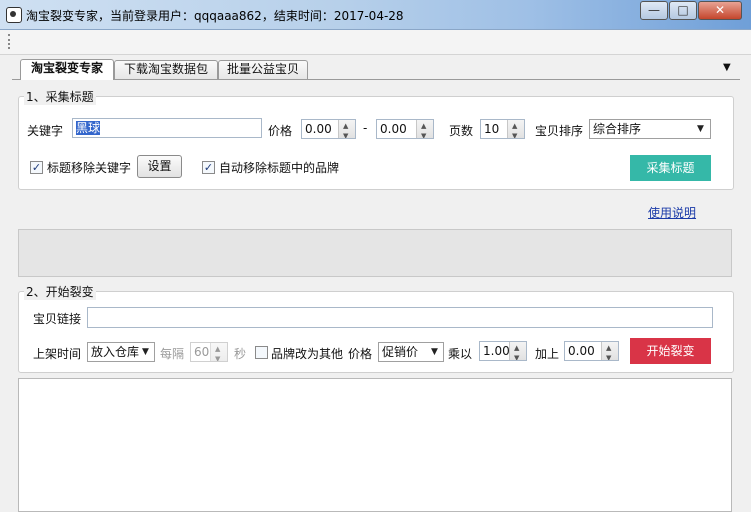 The width and height of the screenshot is (751, 512). Describe the element at coordinates (263, 69) in the screenshot. I see `tab-batch-charity: 批量公益宝贝` at that location.